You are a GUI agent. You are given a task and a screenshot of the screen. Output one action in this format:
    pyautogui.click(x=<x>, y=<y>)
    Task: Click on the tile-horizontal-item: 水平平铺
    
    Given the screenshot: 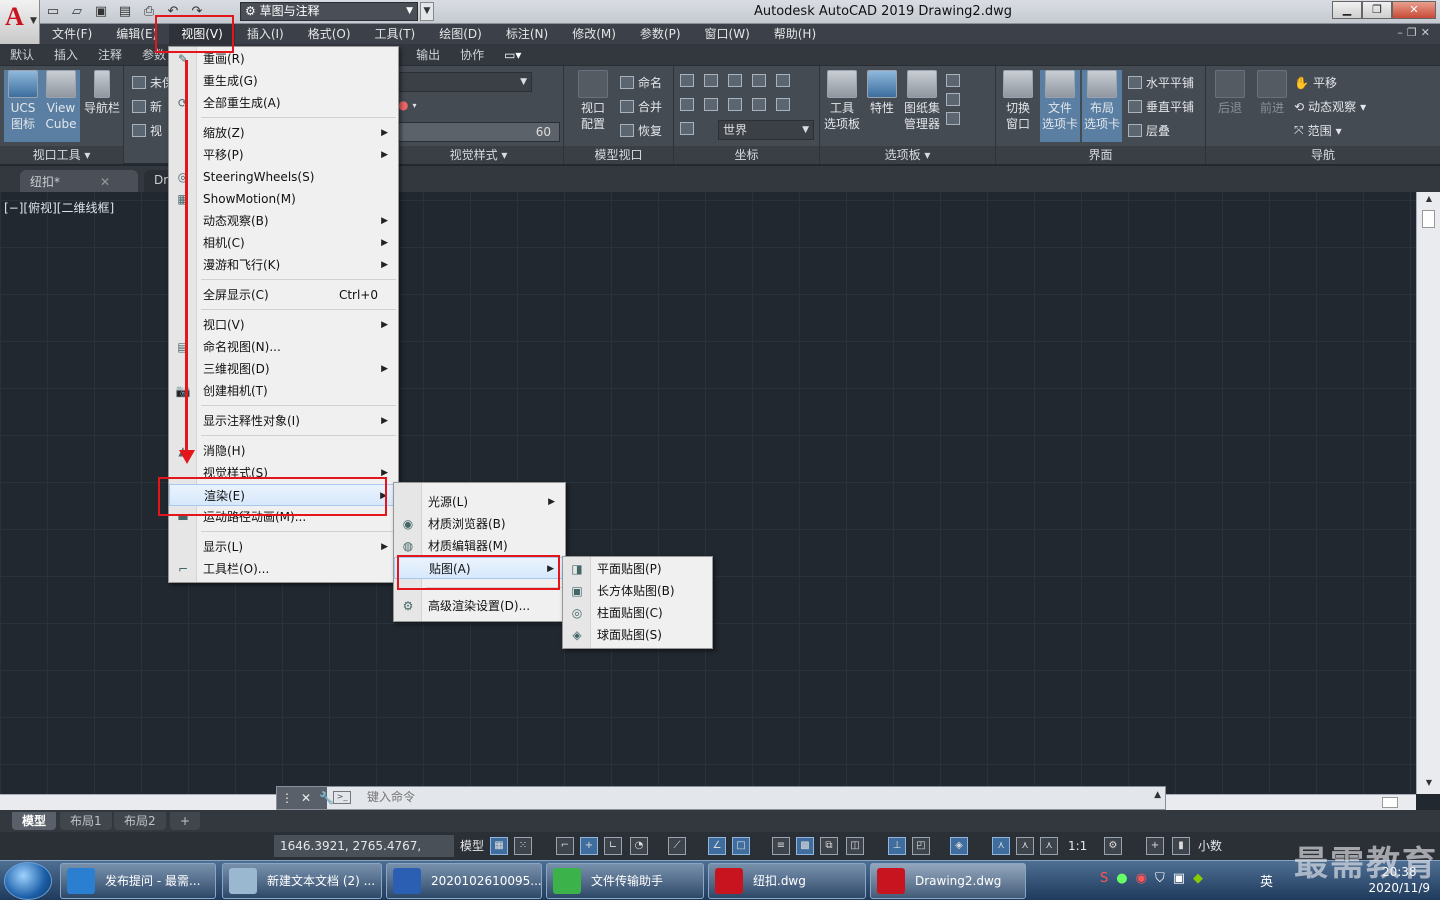 What is the action you would take?
    pyautogui.click(x=1161, y=82)
    